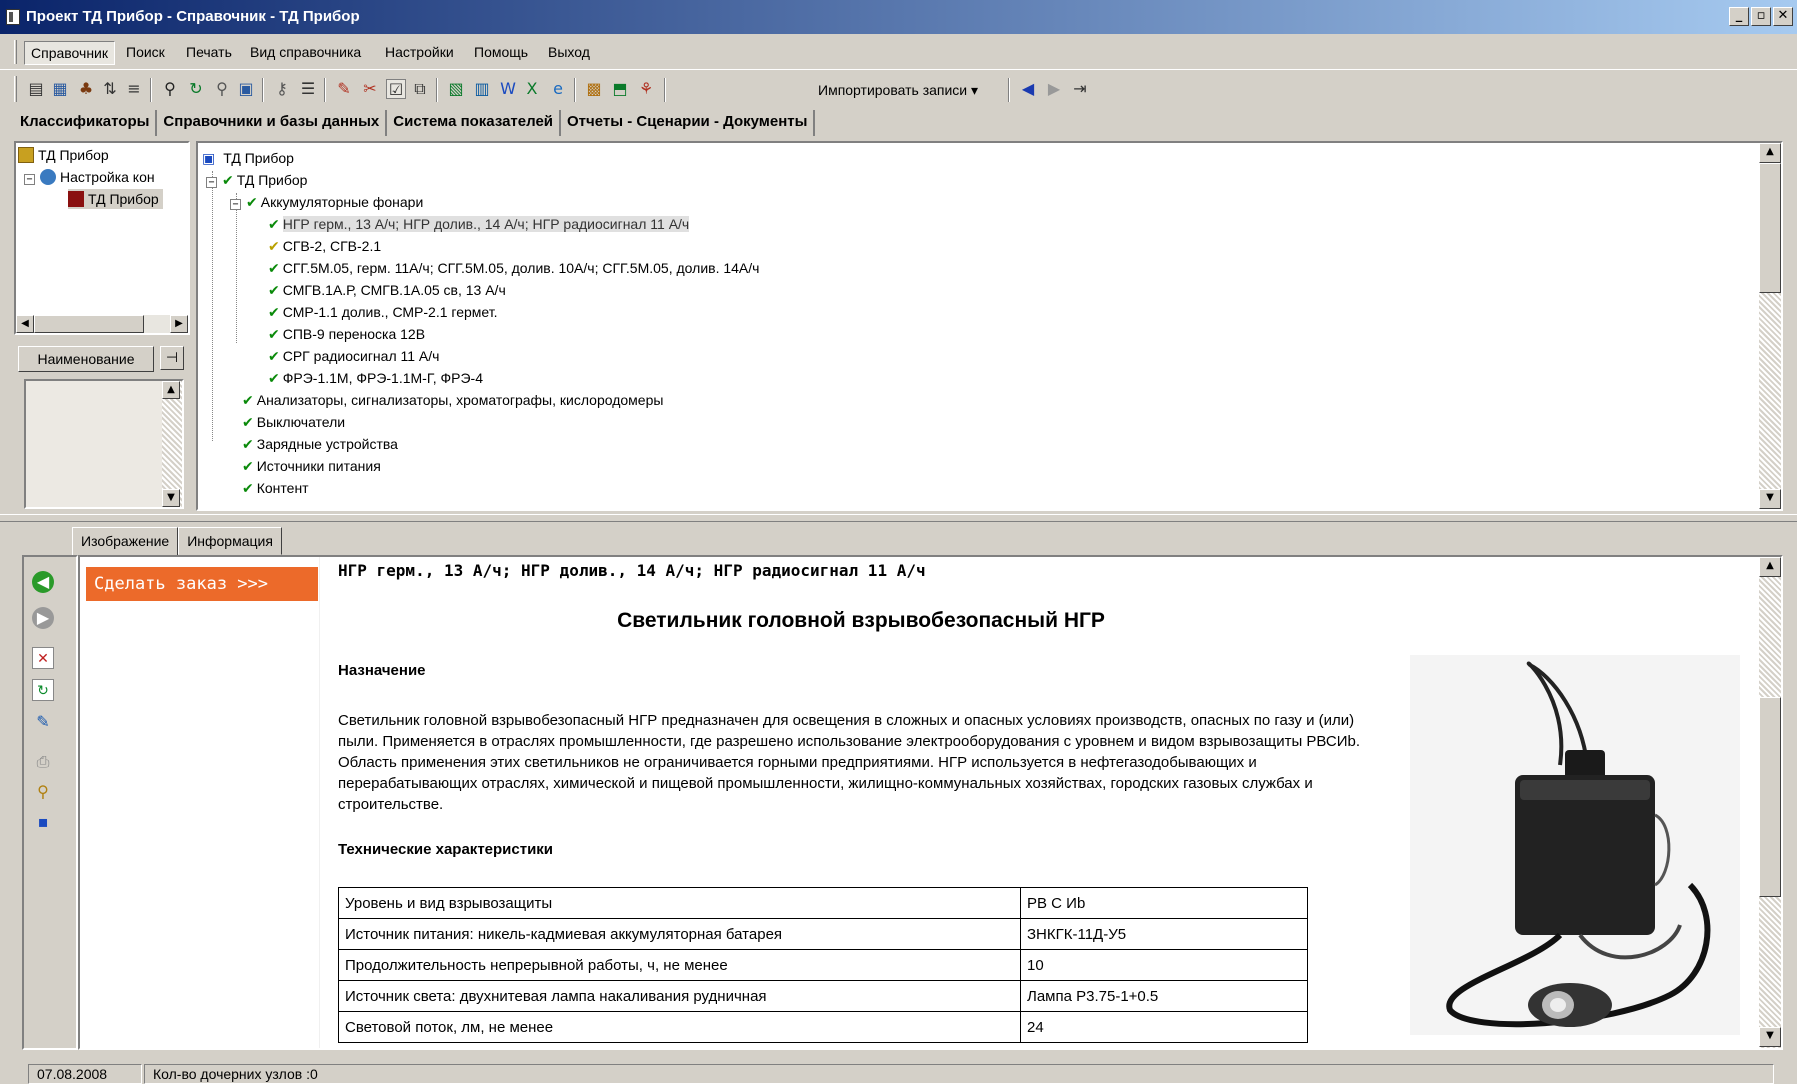 This screenshot has width=1797, height=1084. What do you see at coordinates (272, 123) in the screenshot?
I see `tab-directories: Справочники и базы данных` at bounding box center [272, 123].